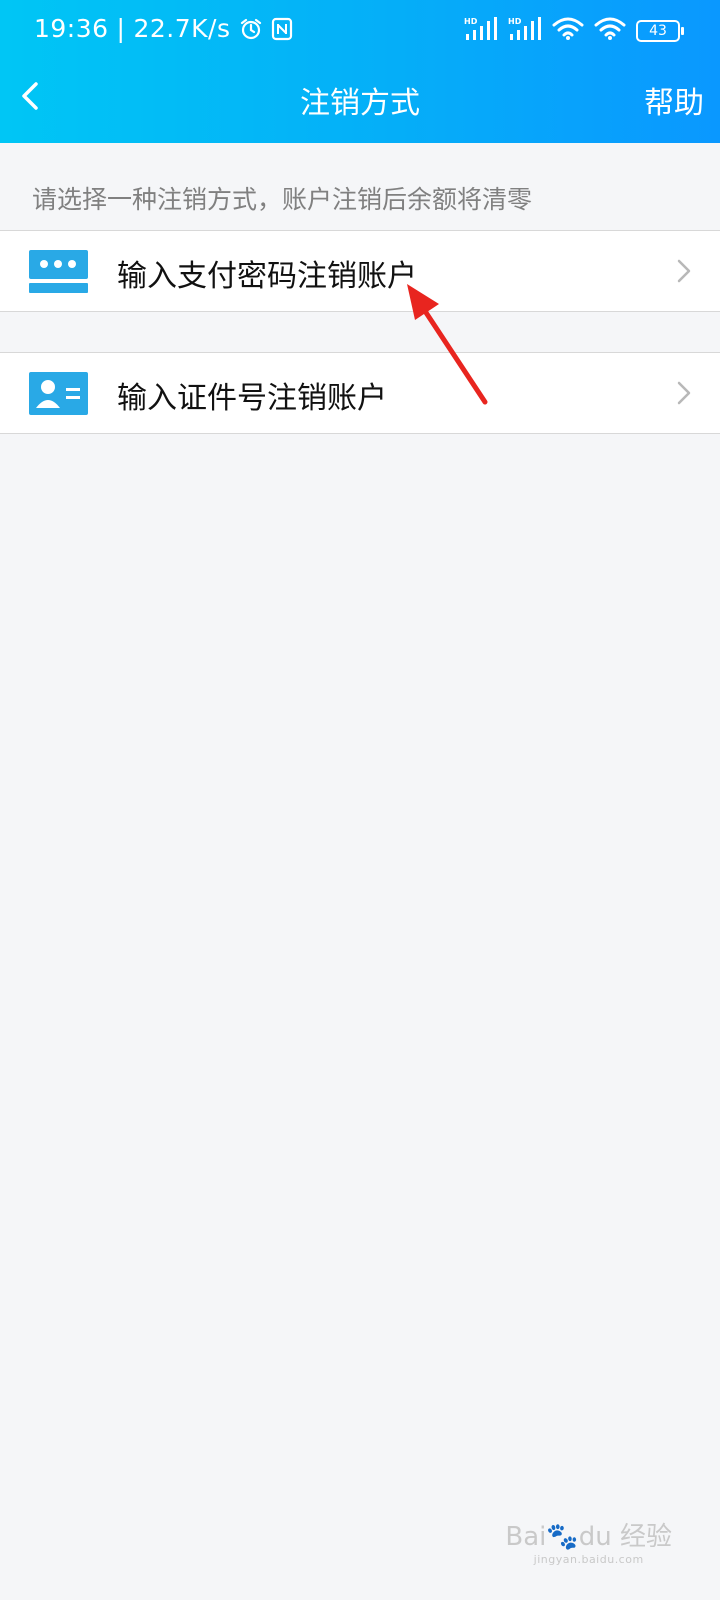  Describe the element at coordinates (645, 1537) in the screenshot. I see `watermark-product: 经验` at that location.